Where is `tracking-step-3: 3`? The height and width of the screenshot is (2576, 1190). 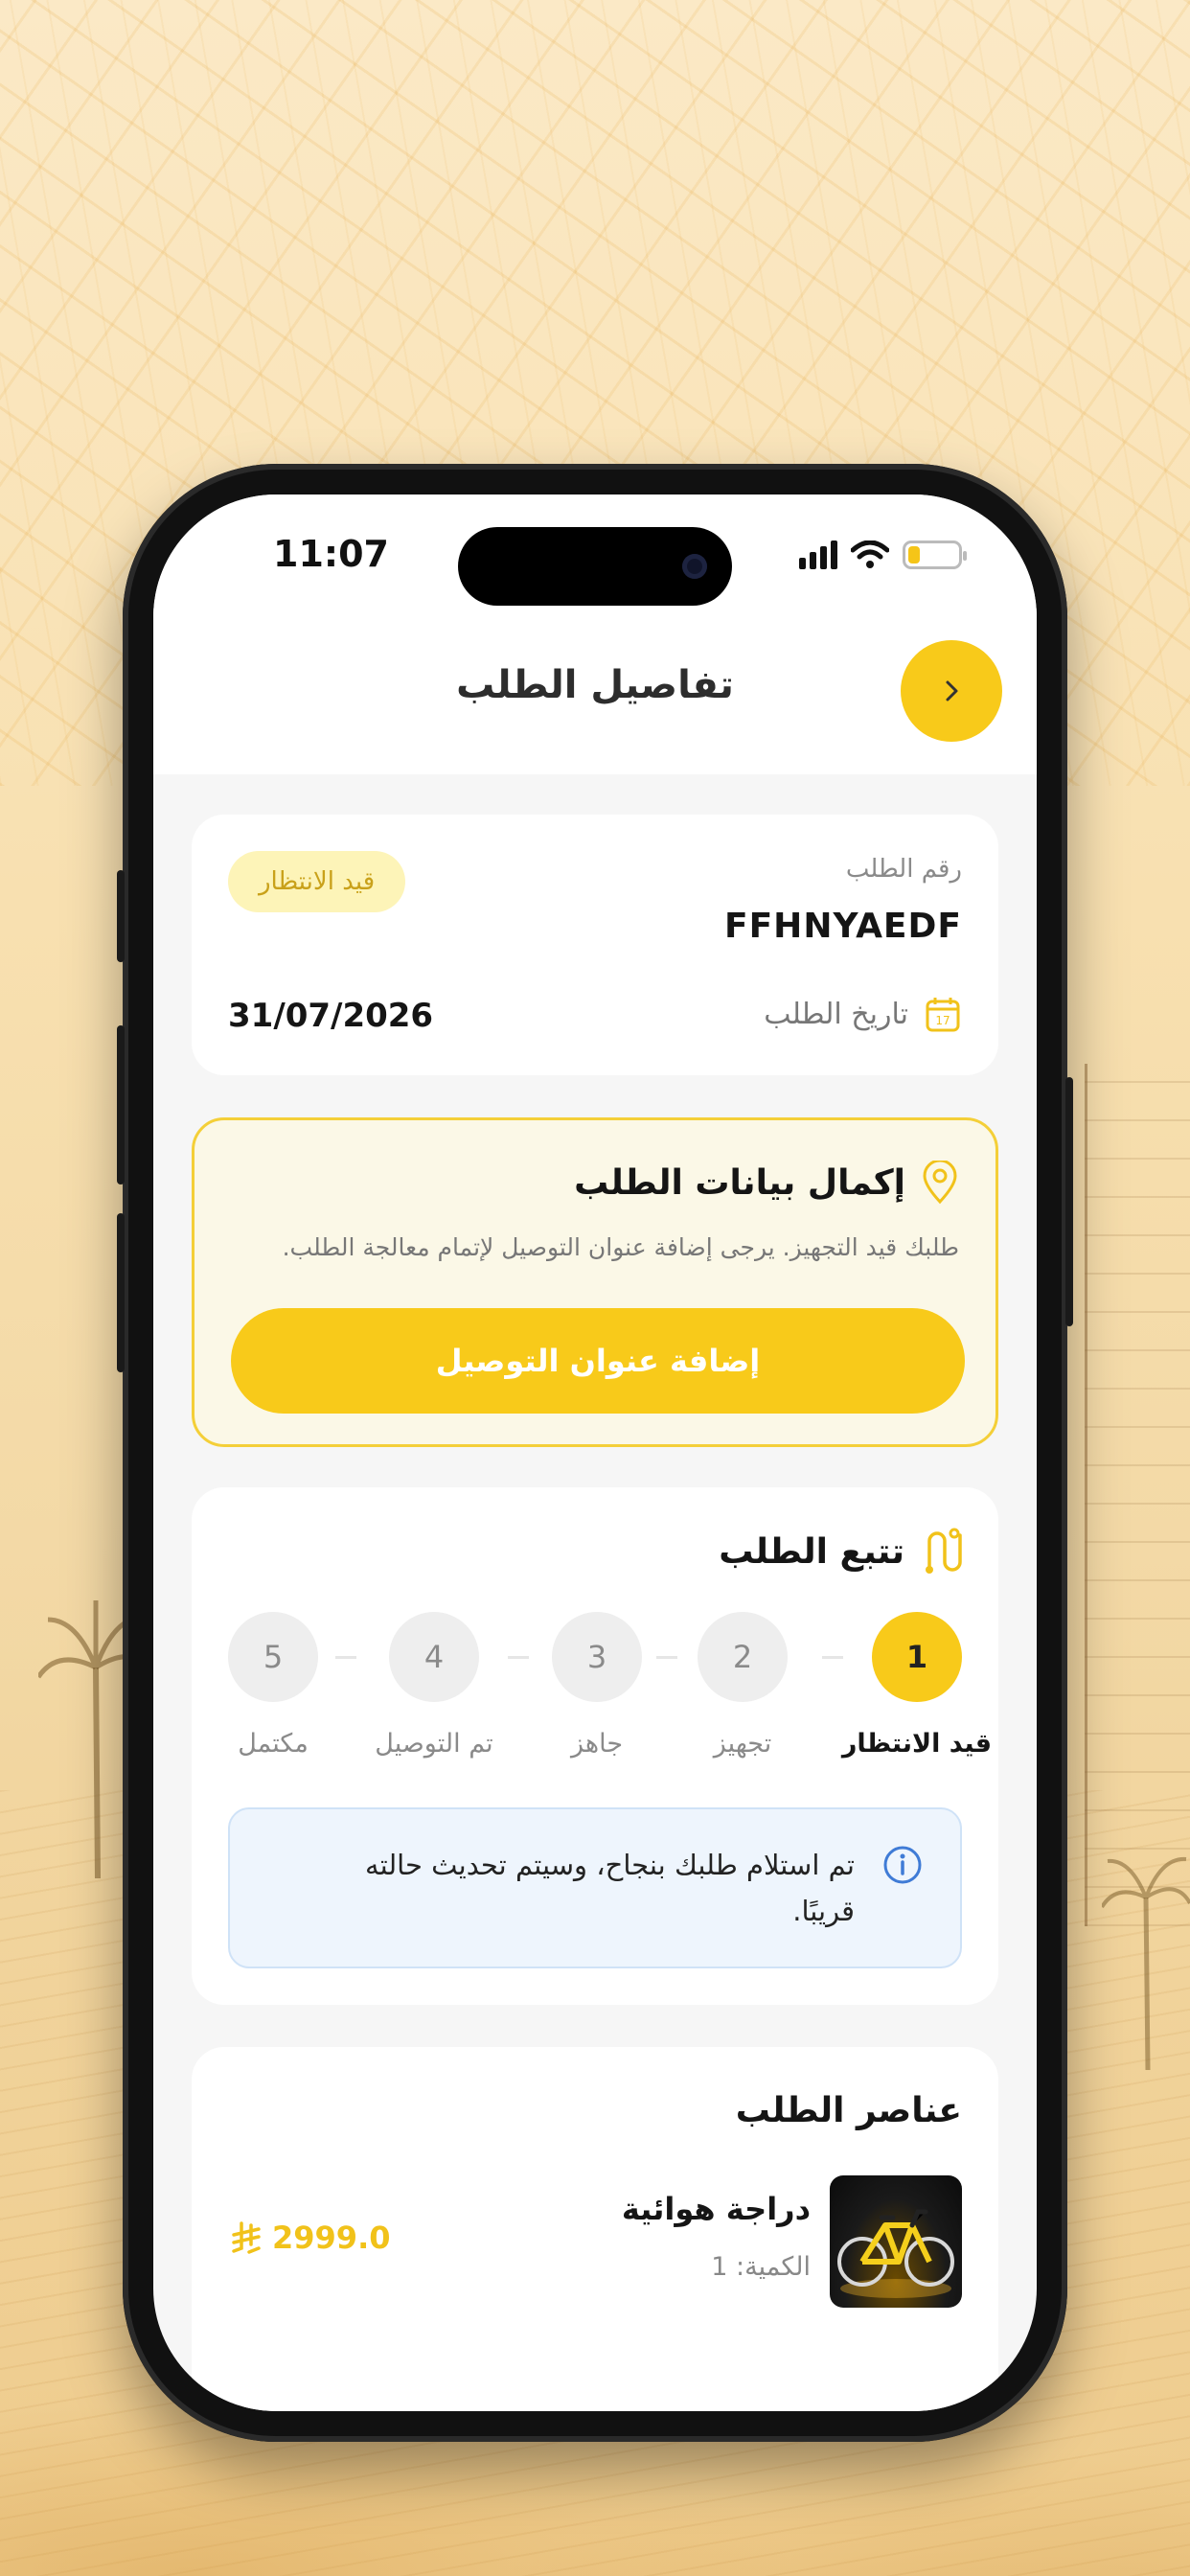 tracking-step-3: 3 is located at coordinates (597, 1657).